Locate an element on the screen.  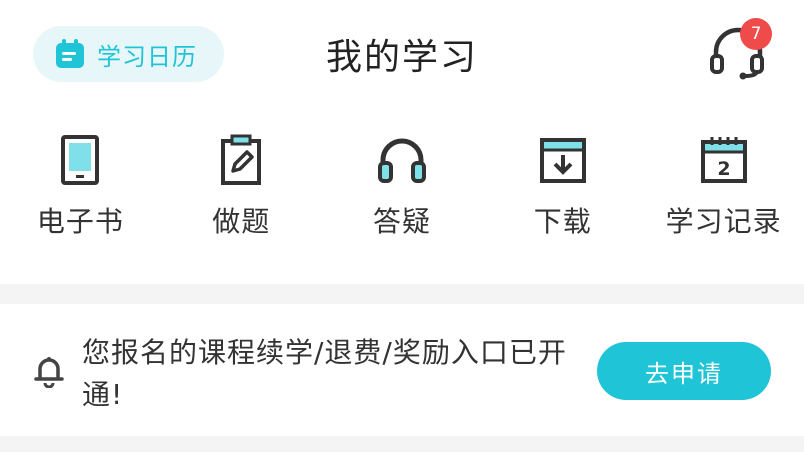
study-calendar-label: 学习日历 is located at coordinates (147, 56).